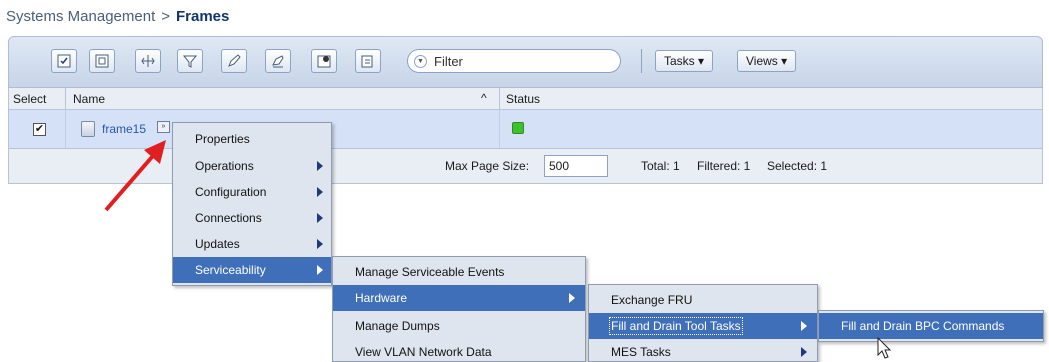 The width and height of the screenshot is (1049, 362). Describe the element at coordinates (135, 176) in the screenshot. I see `red-annotation-arrow` at that location.